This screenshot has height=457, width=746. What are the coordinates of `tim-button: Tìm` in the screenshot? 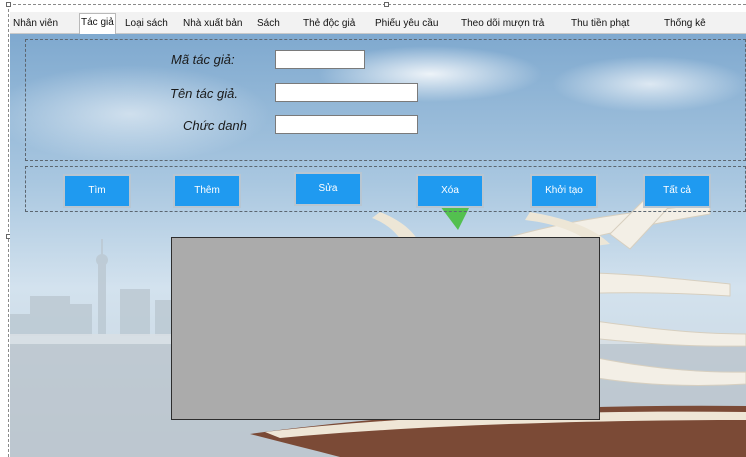 It's located at (97, 191).